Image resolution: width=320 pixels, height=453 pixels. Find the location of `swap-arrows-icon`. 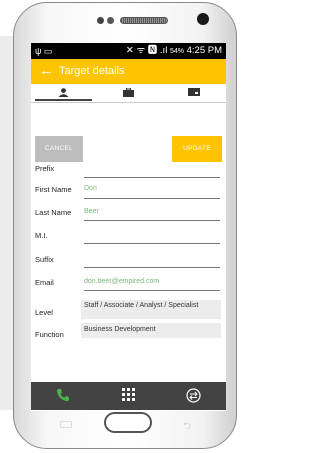

swap-arrows-icon is located at coordinates (193, 395).